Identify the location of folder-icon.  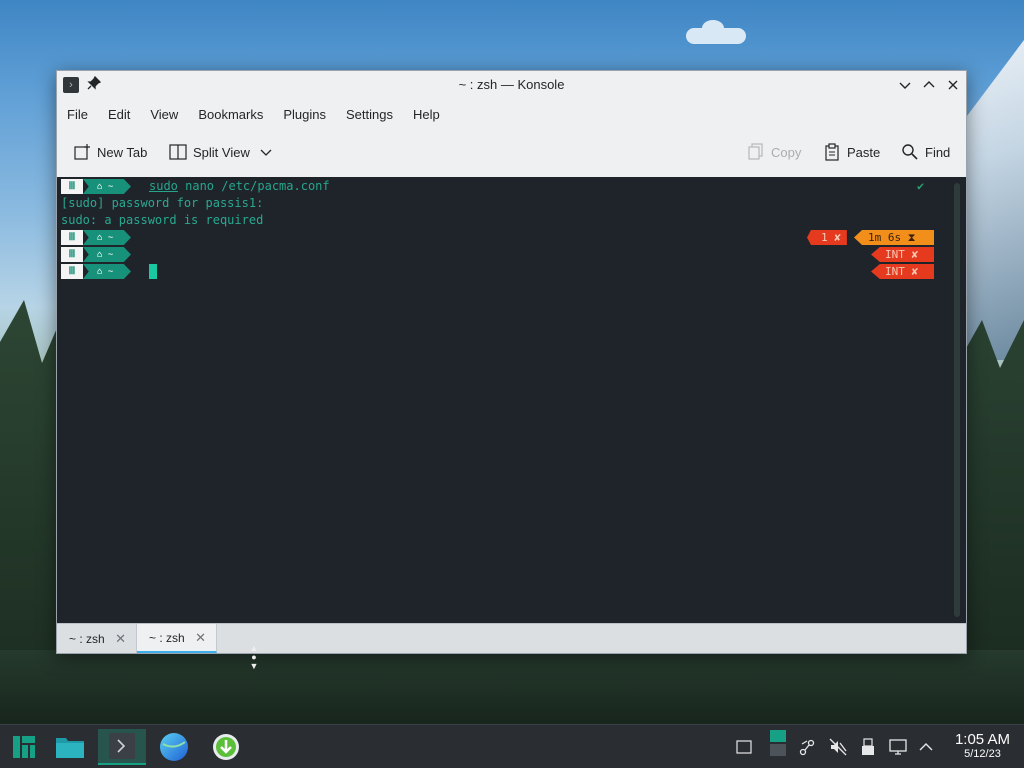
(70, 748).